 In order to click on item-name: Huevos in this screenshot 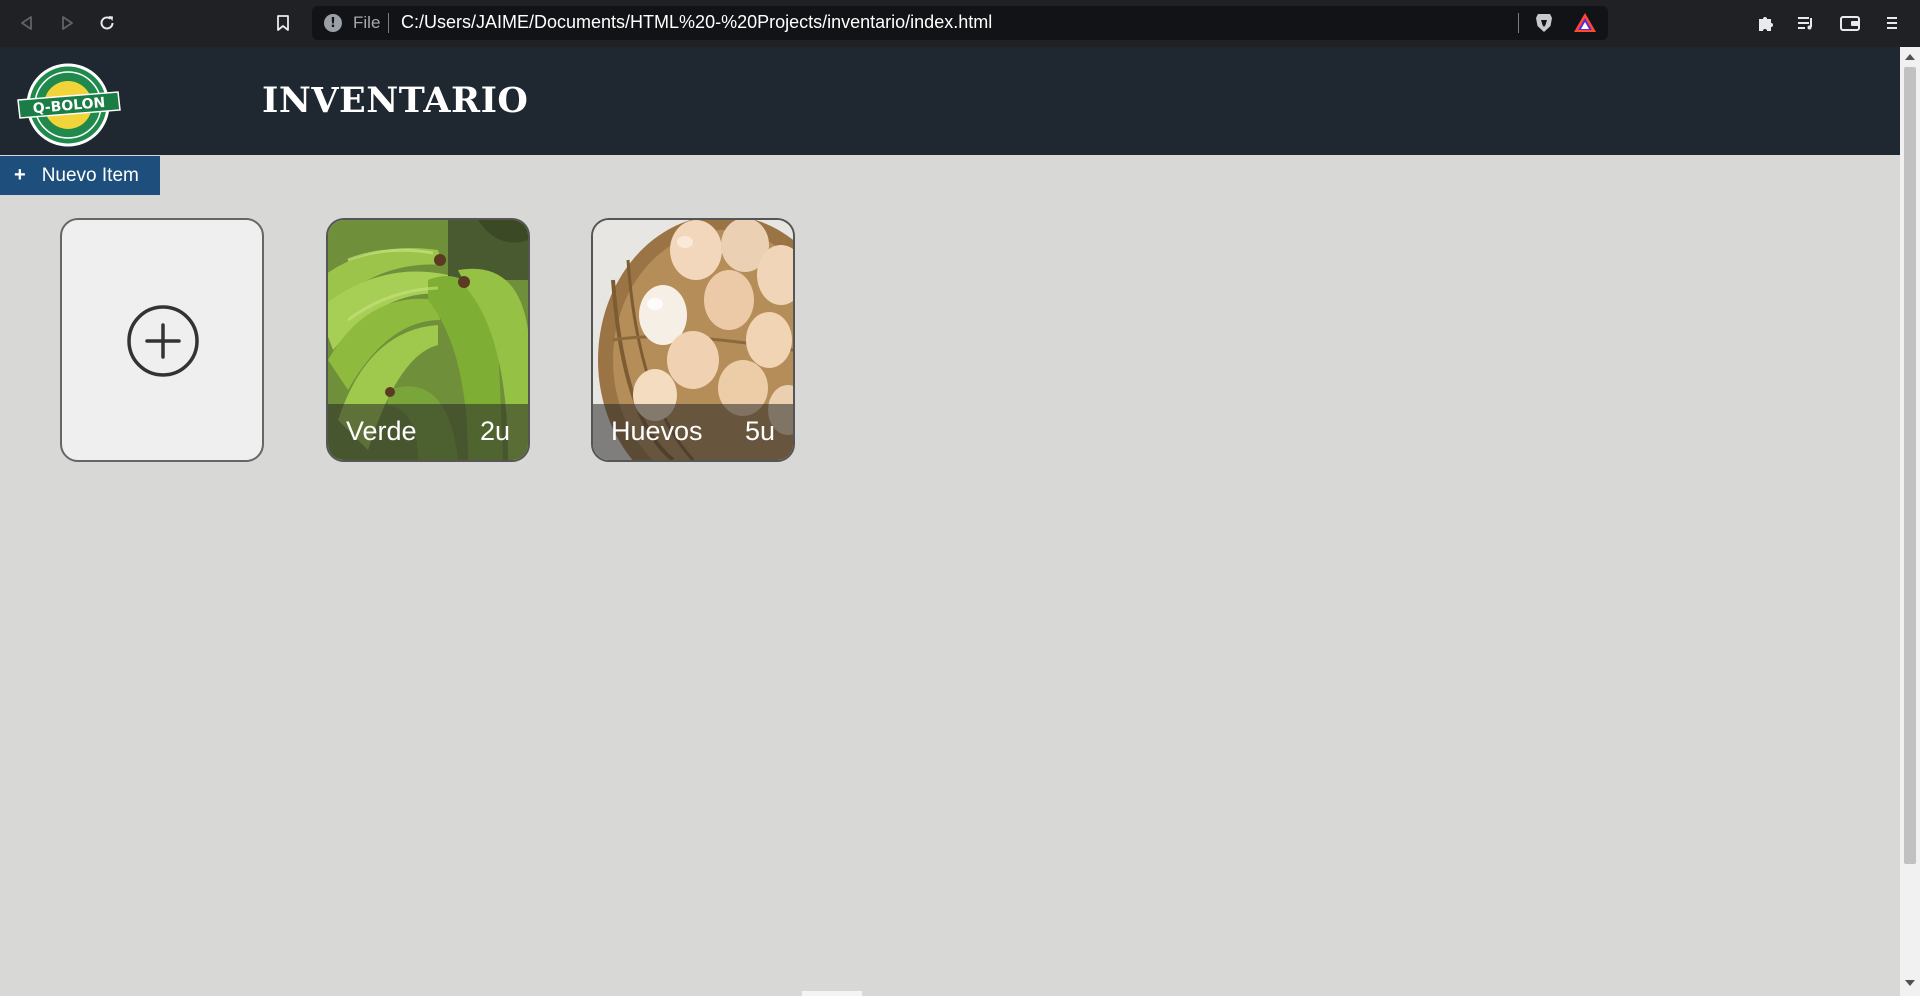, I will do `click(657, 431)`.